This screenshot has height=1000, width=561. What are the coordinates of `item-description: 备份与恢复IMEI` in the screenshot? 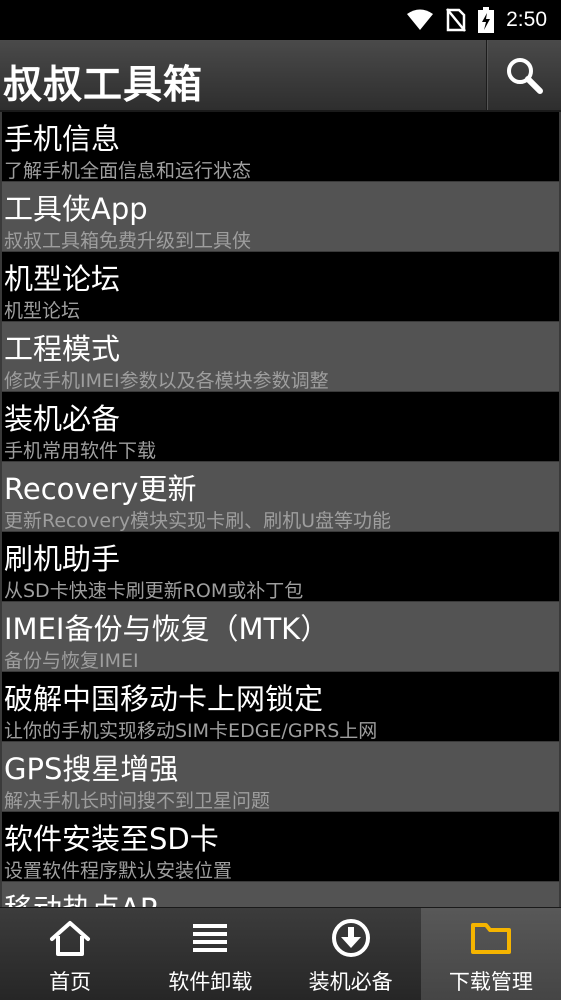 It's located at (71, 661).